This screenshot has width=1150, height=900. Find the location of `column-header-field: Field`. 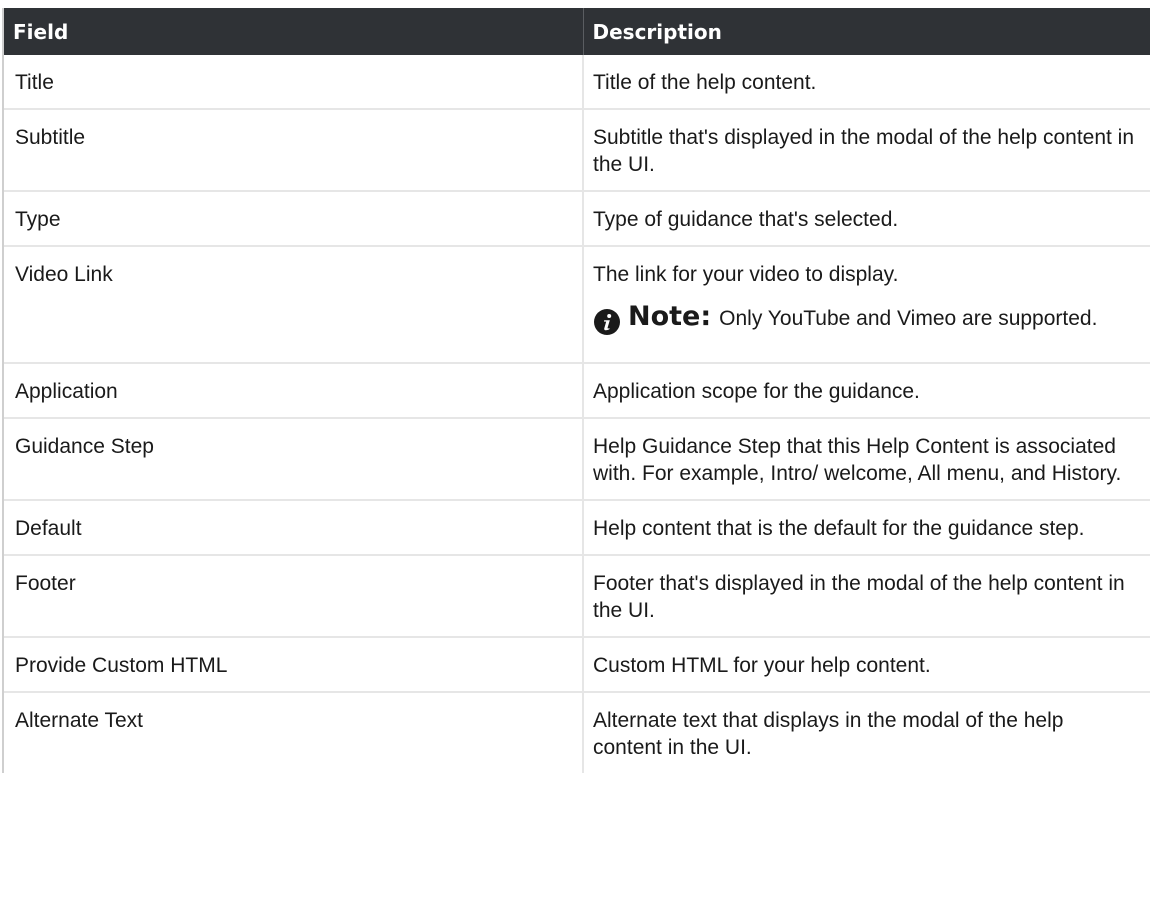

column-header-field: Field is located at coordinates (294, 31).